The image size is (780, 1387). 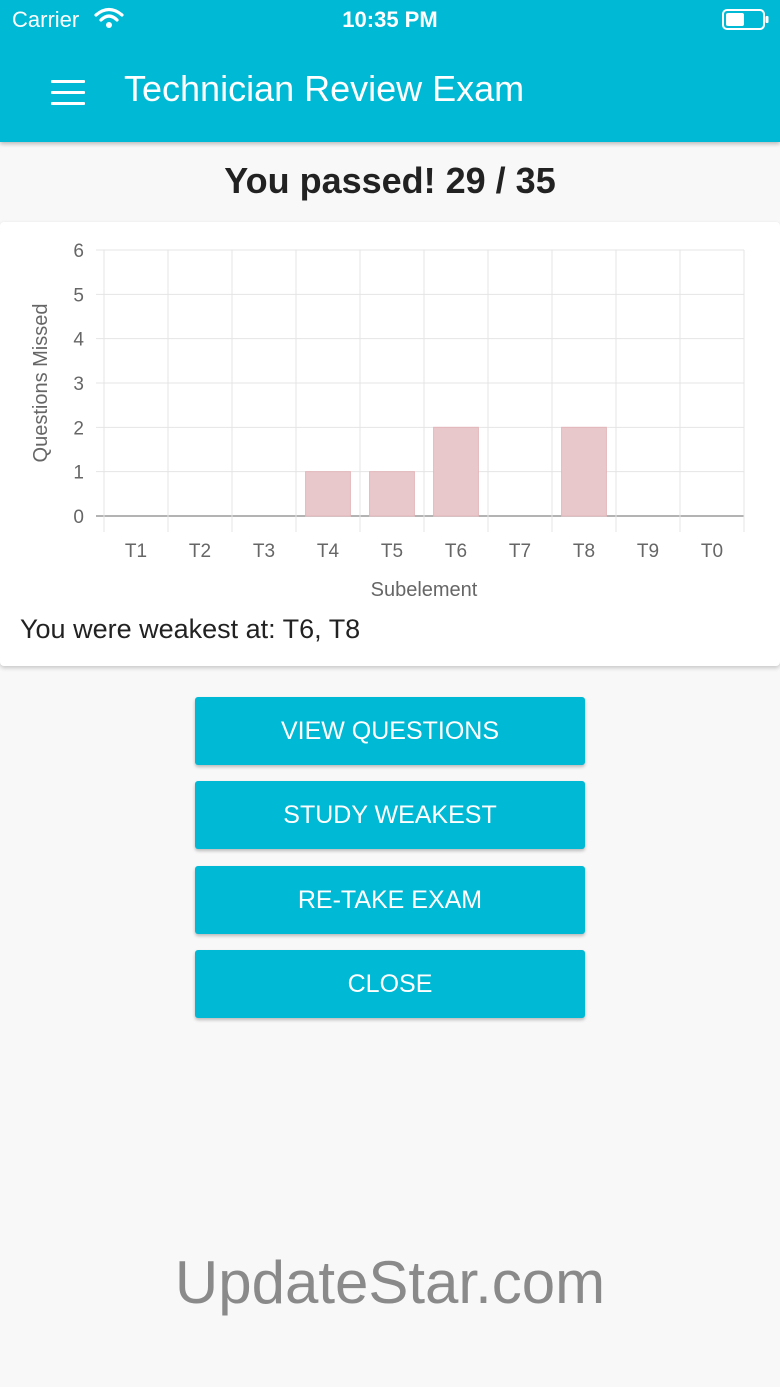 I want to click on x-tick-label: T9, so click(x=648, y=551).